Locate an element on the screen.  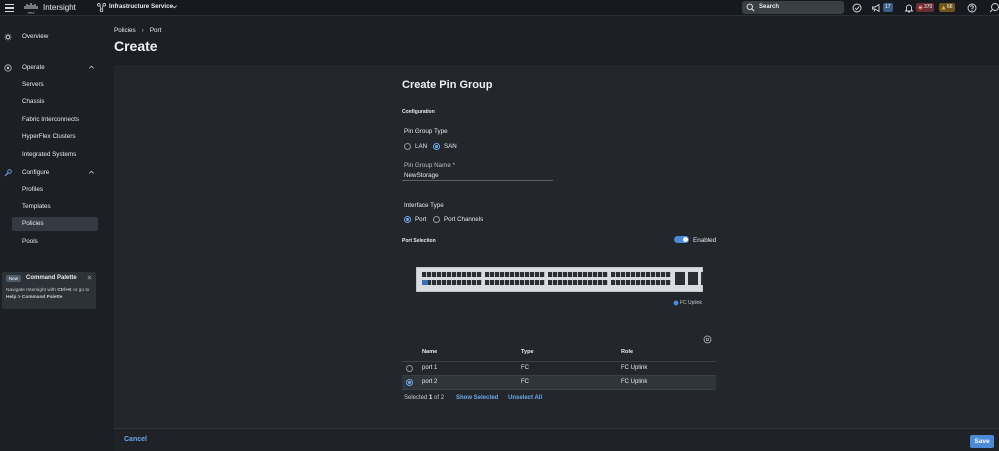
sidebar-item-fabric-interconnects: Fabric Interconnects is located at coordinates (55, 120).